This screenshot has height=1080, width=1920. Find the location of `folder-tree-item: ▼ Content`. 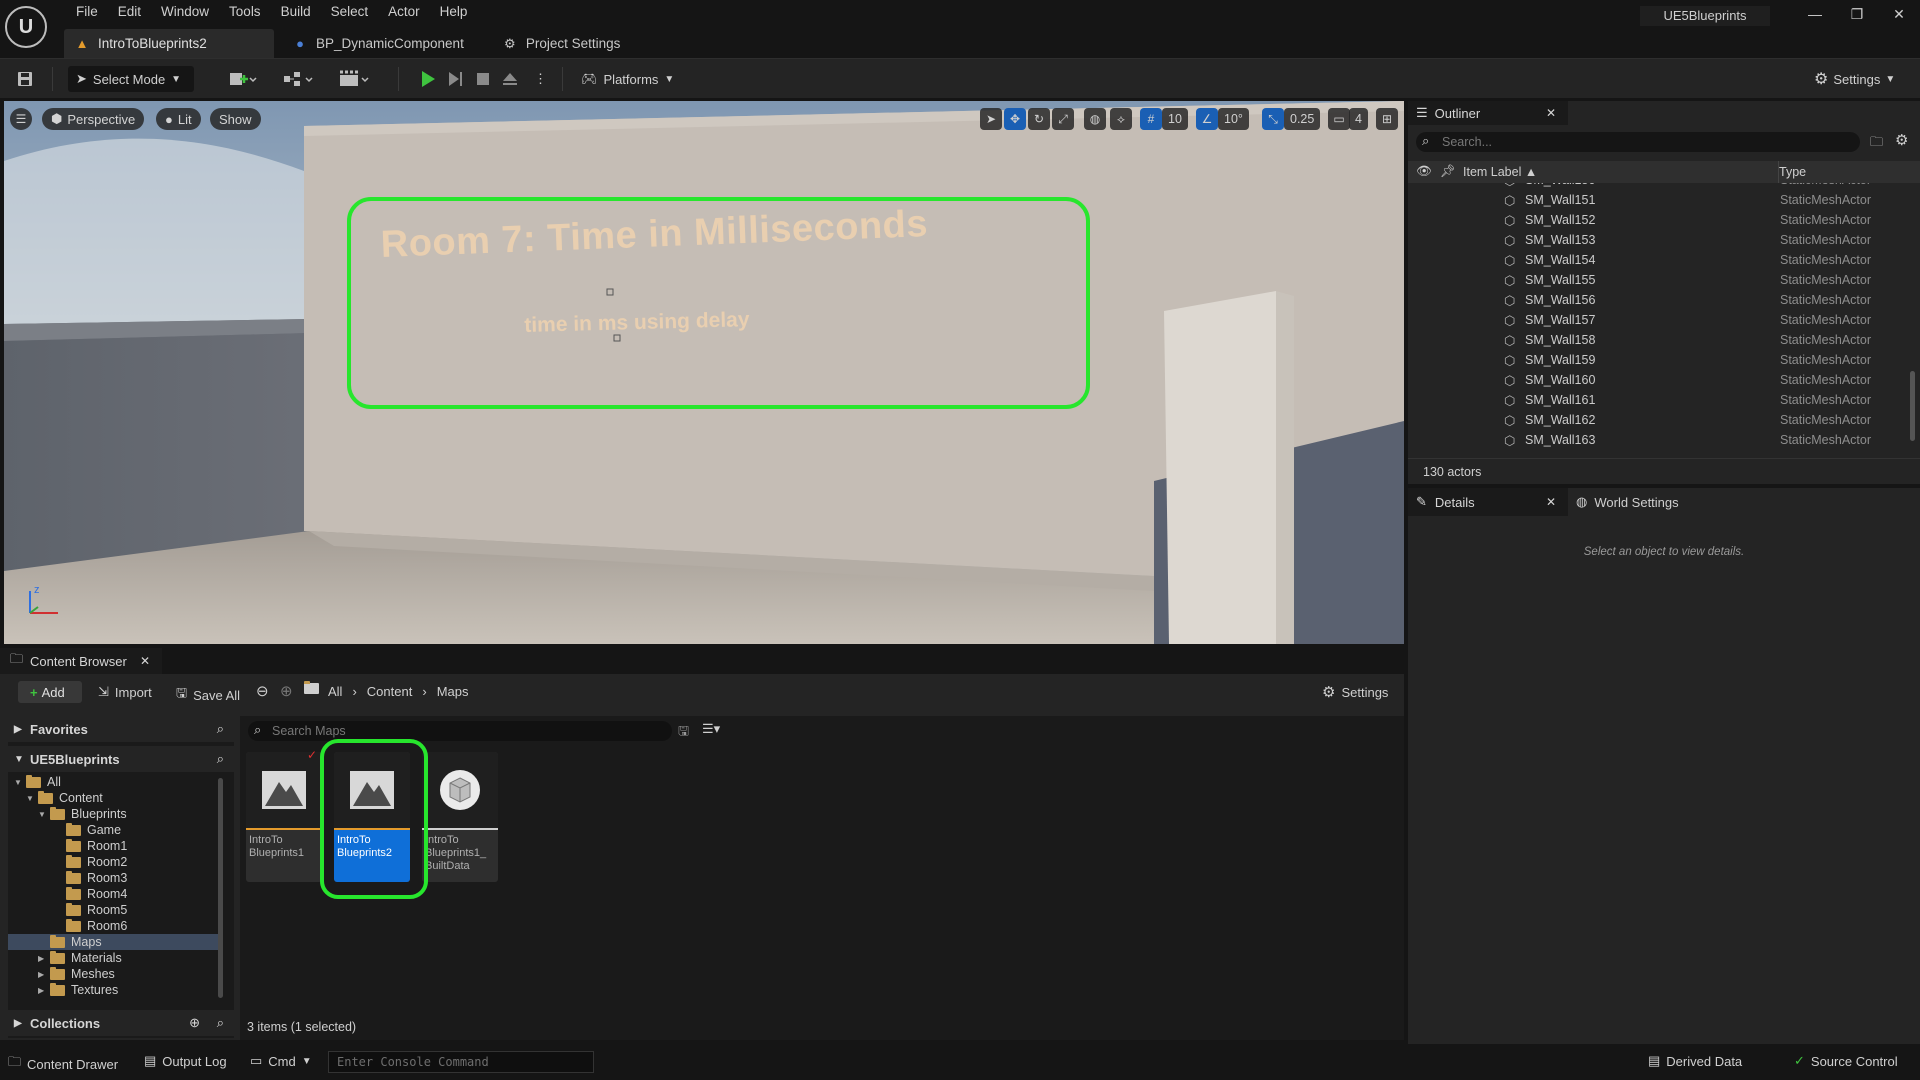

folder-tree-item: ▼ Content is located at coordinates (114, 798).